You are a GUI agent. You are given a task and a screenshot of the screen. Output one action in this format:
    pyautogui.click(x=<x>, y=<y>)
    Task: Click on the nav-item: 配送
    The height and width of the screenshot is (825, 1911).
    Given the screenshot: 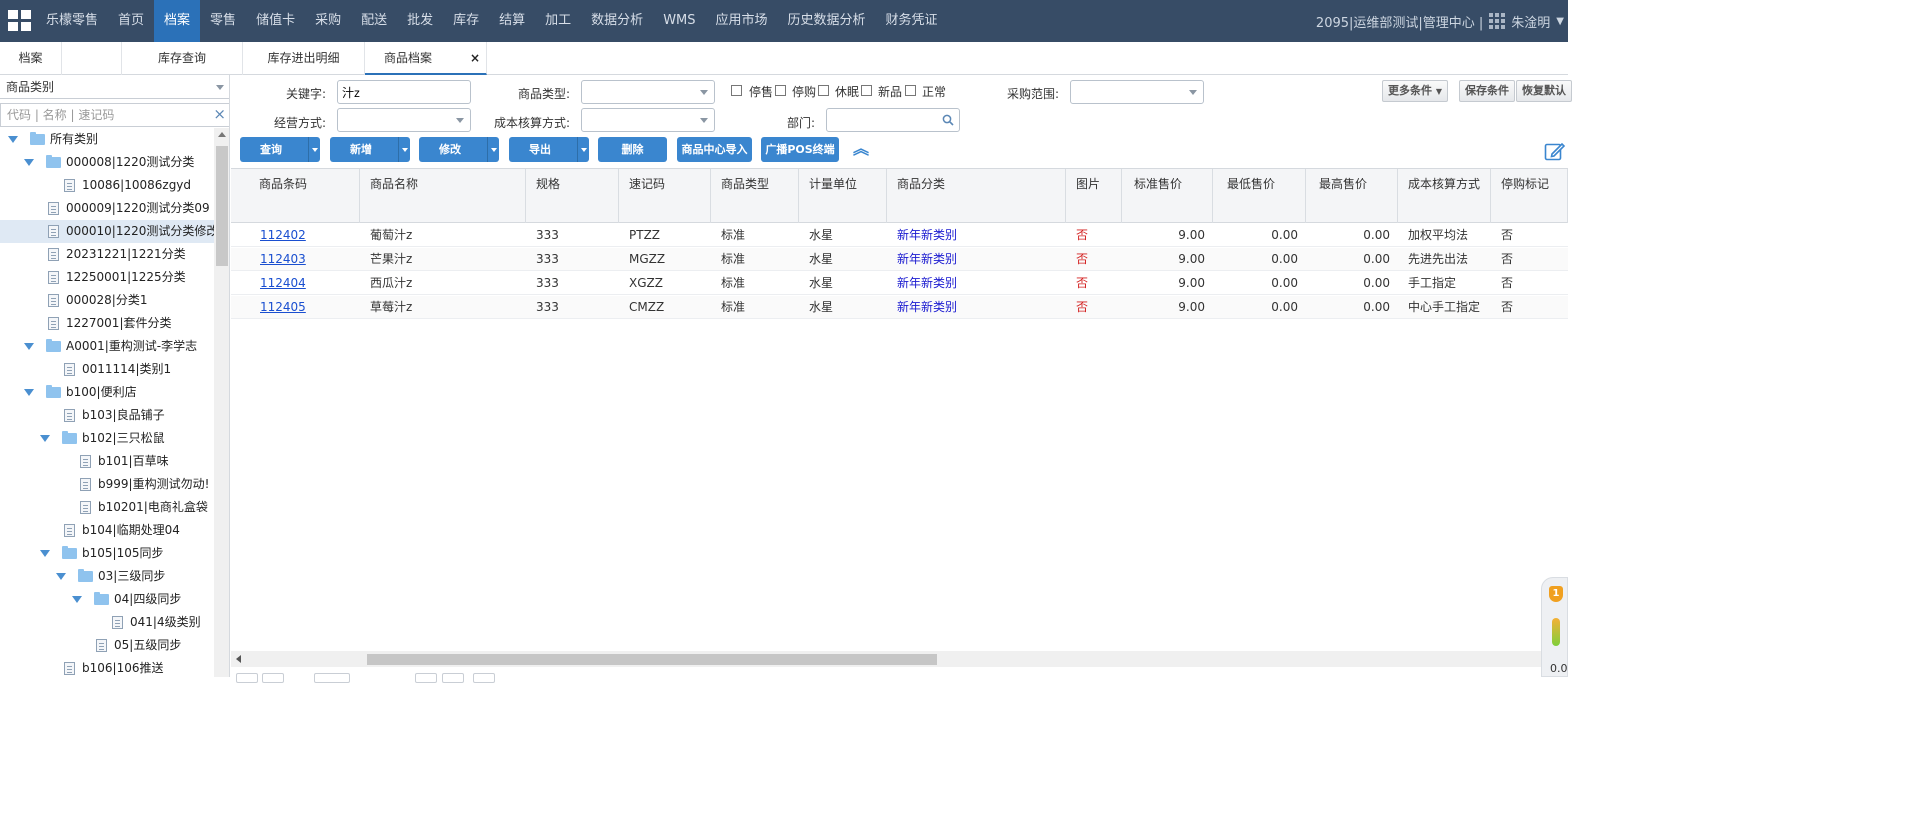 What is the action you would take?
    pyautogui.click(x=374, y=21)
    